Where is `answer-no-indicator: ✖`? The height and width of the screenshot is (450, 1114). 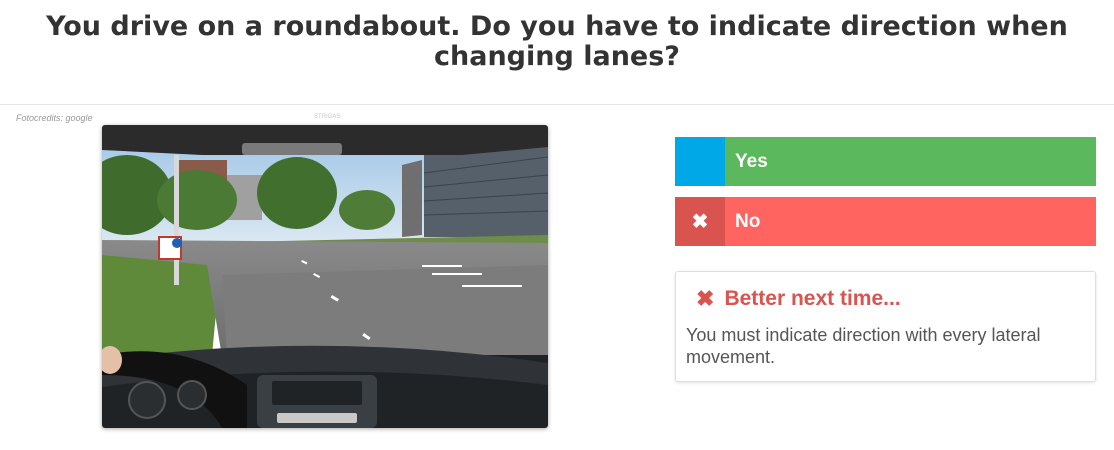
answer-no-indicator: ✖ is located at coordinates (700, 221).